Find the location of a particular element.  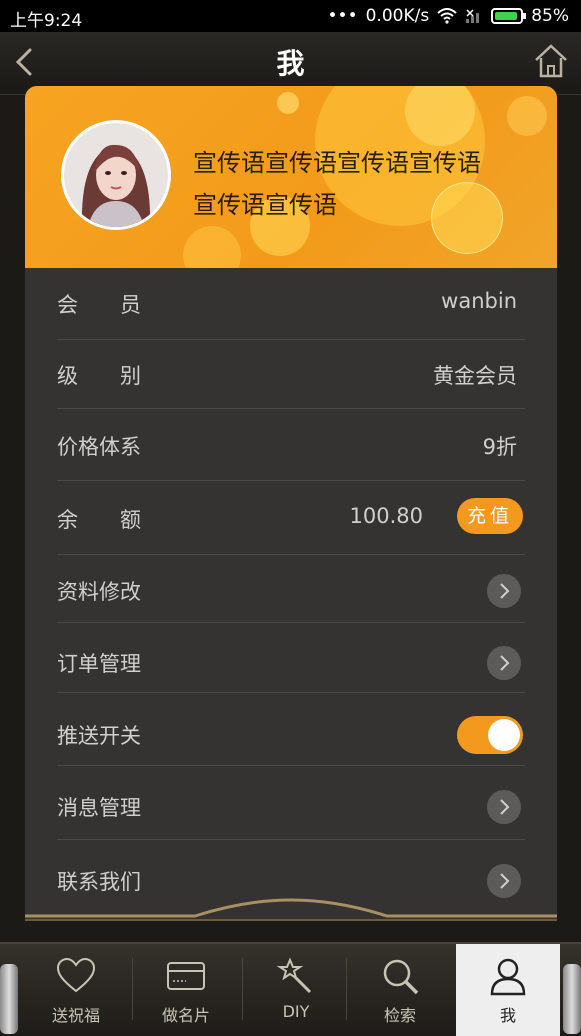

avatar is located at coordinates (116, 175).